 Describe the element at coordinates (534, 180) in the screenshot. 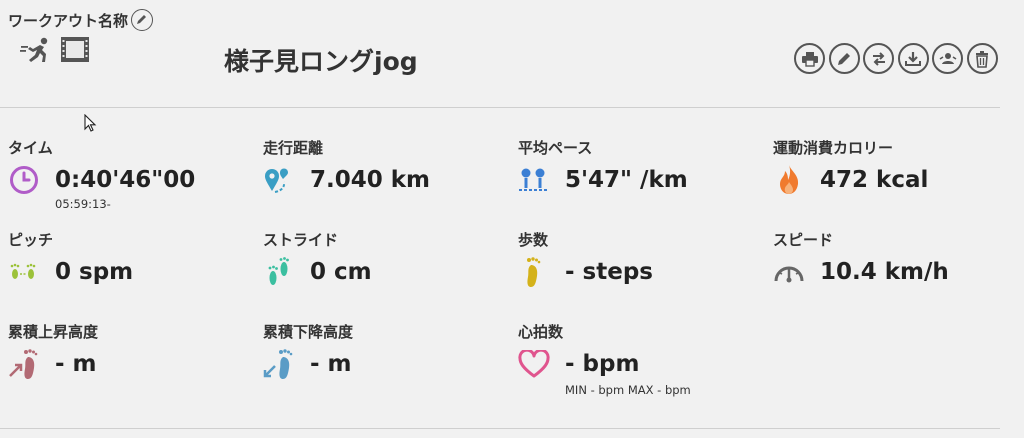

I see `pace-icon` at that location.